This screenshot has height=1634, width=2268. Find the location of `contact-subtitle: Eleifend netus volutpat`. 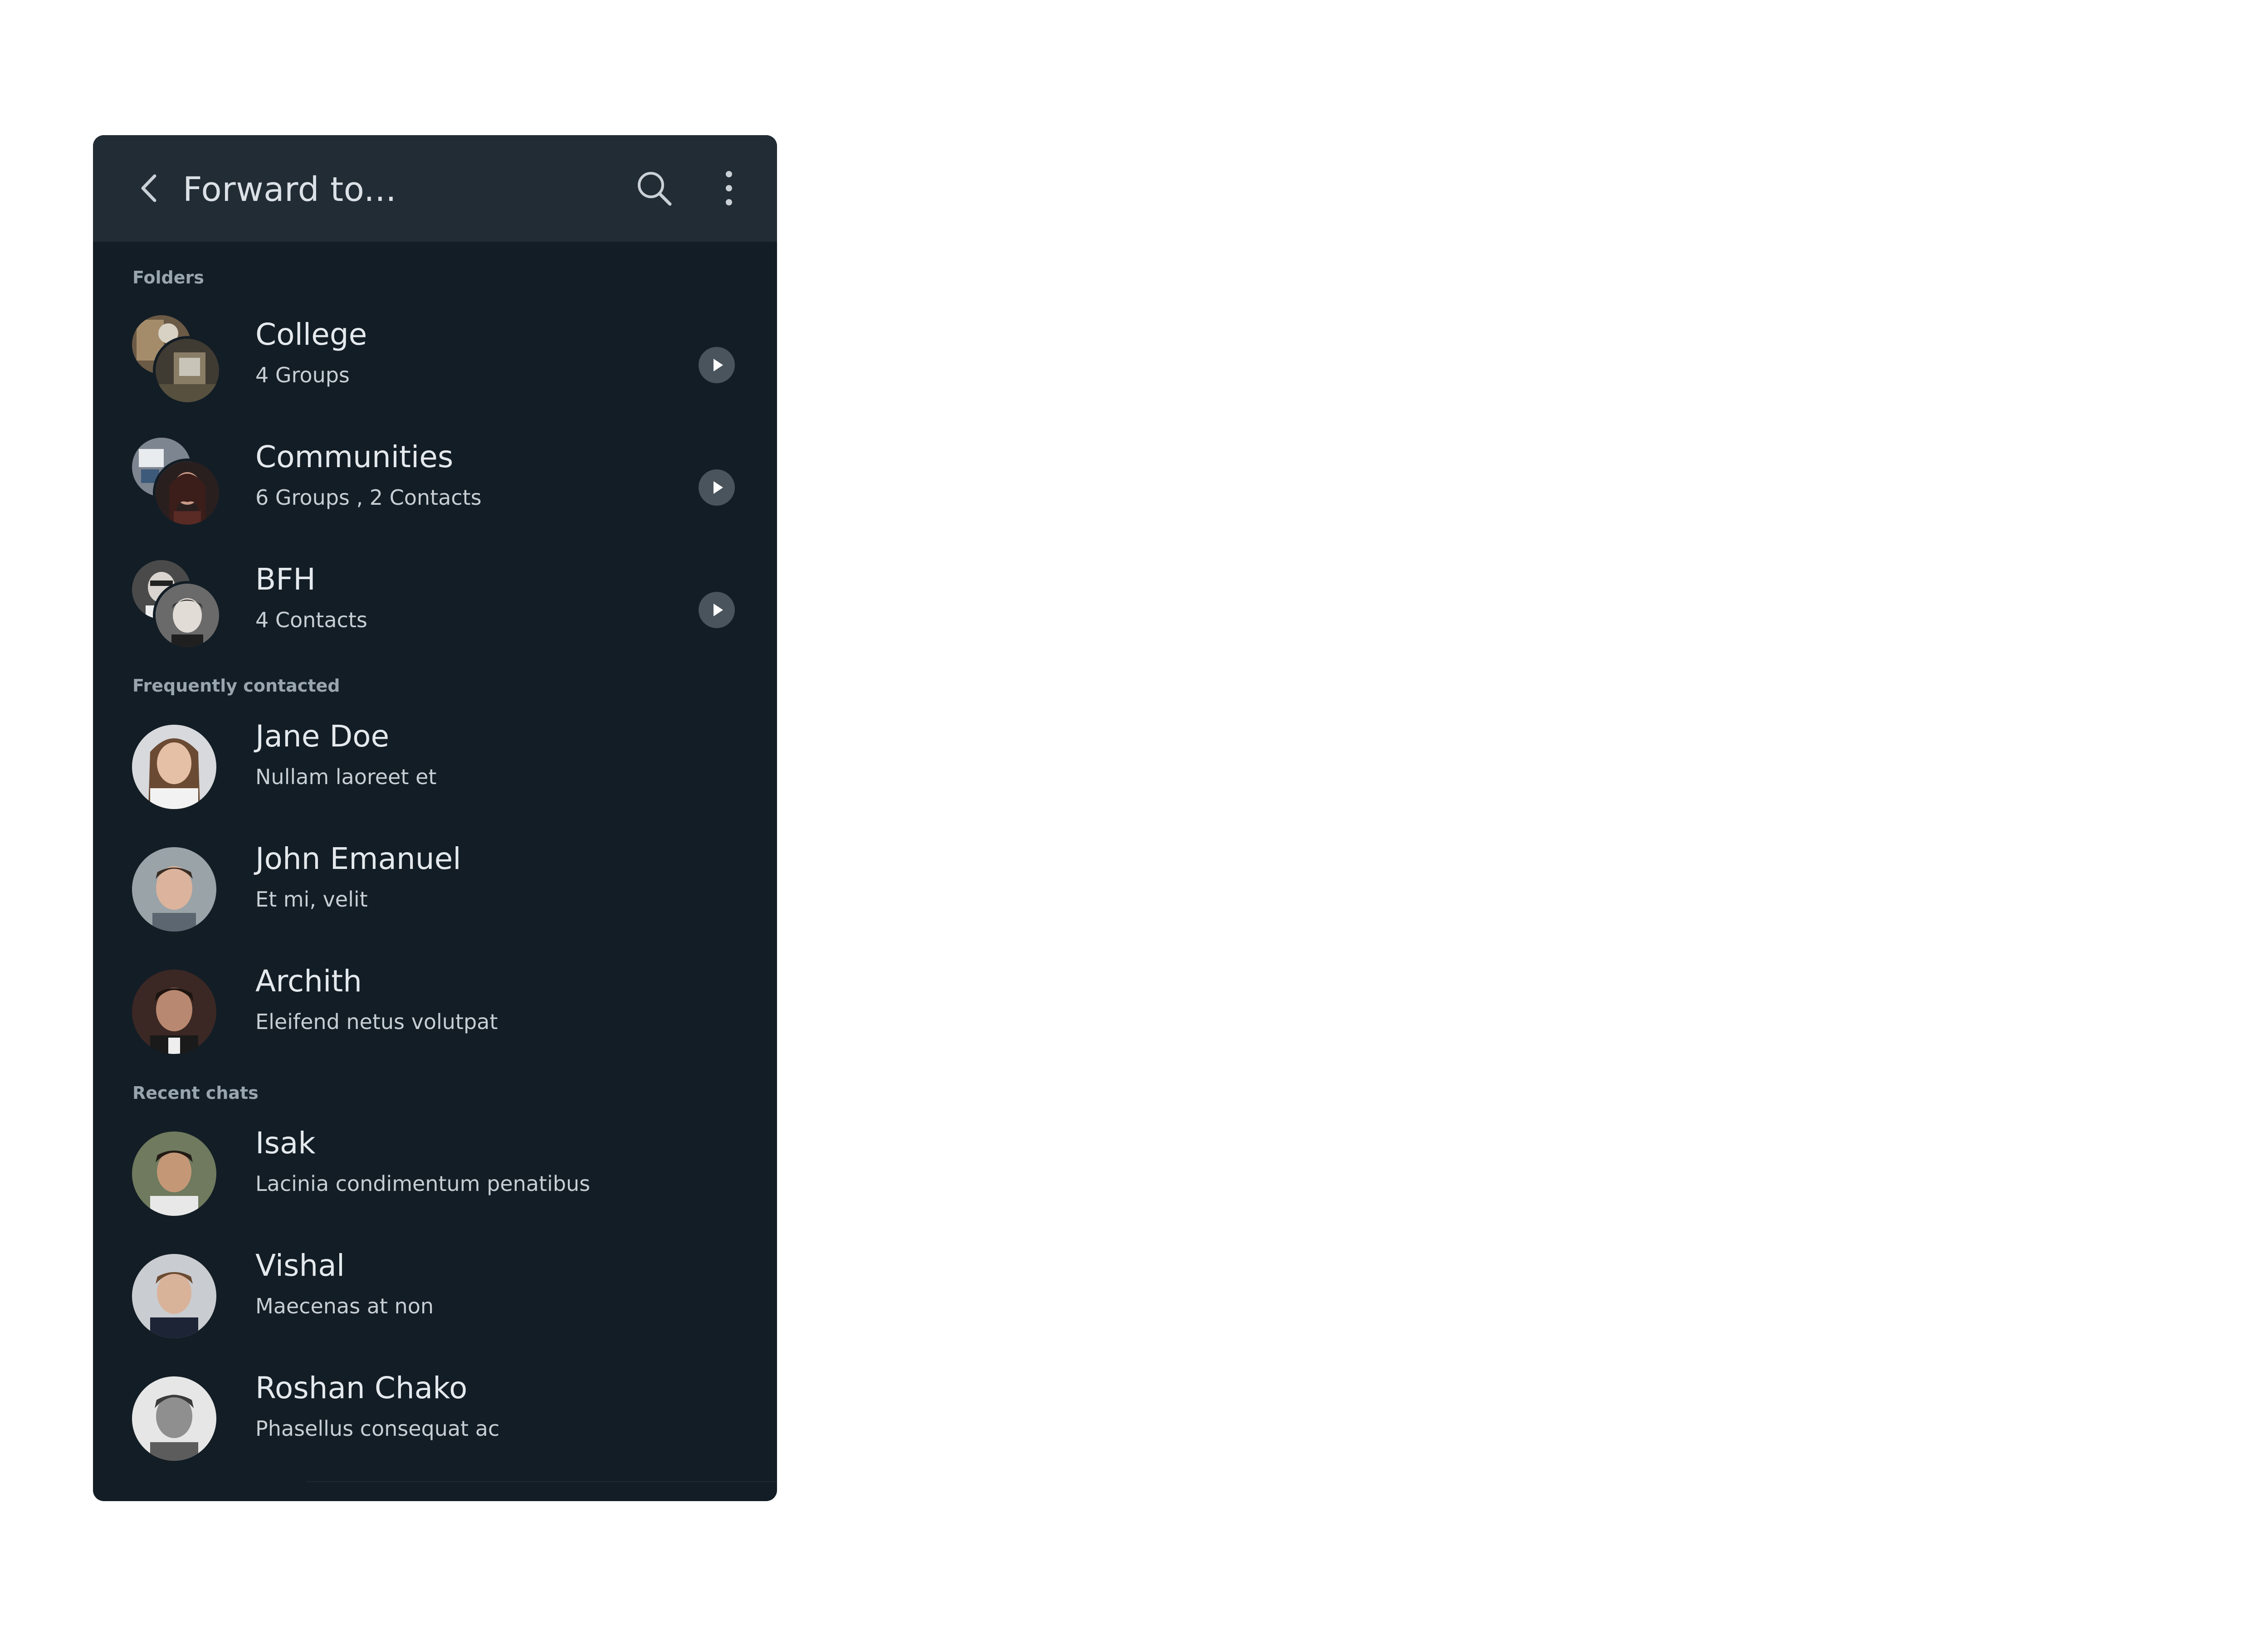

contact-subtitle: Eleifend netus volutpat is located at coordinates (377, 1022).